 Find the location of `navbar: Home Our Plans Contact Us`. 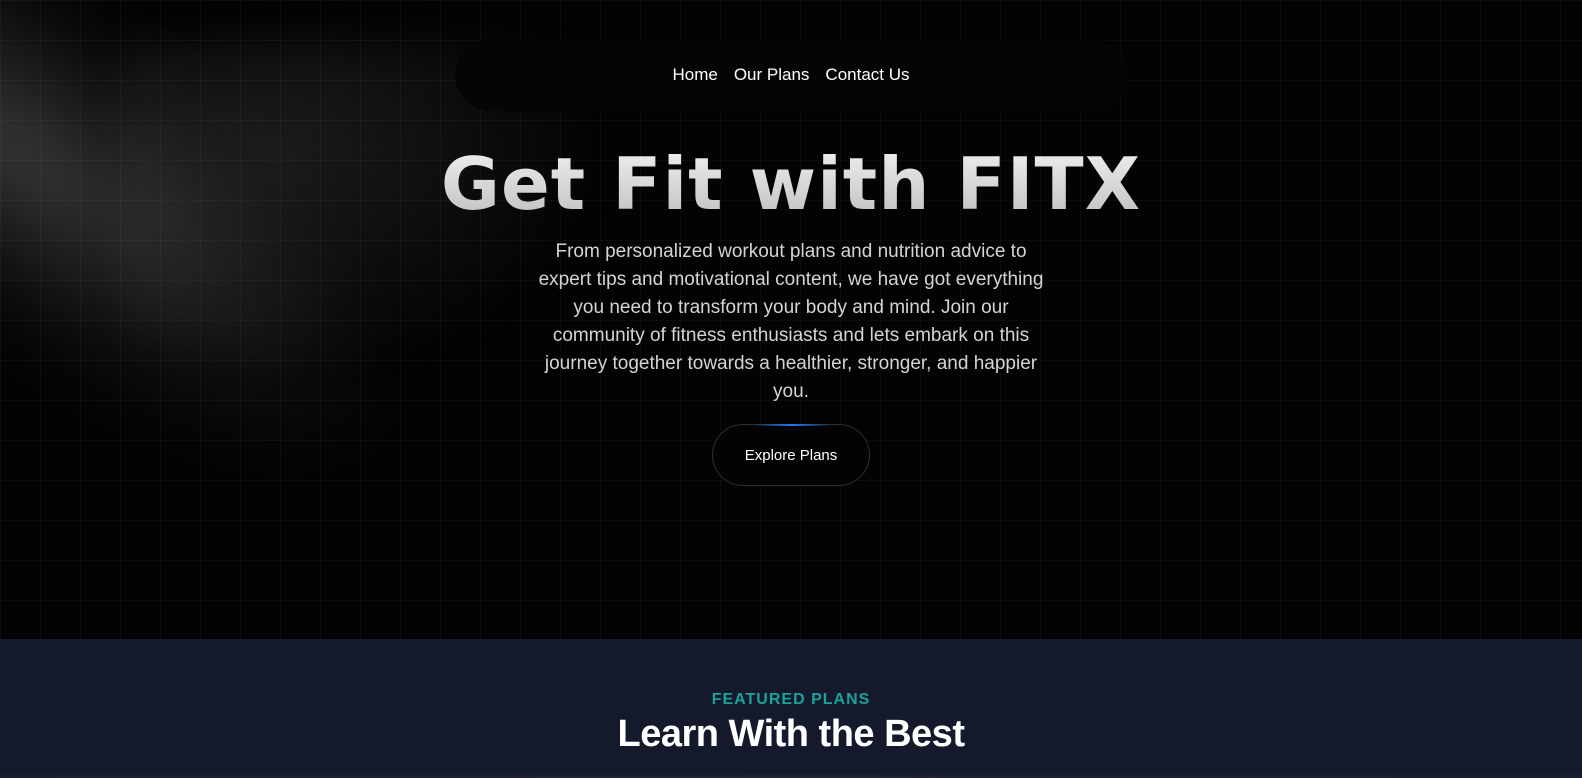

navbar: Home Our Plans Contact Us is located at coordinates (791, 75).